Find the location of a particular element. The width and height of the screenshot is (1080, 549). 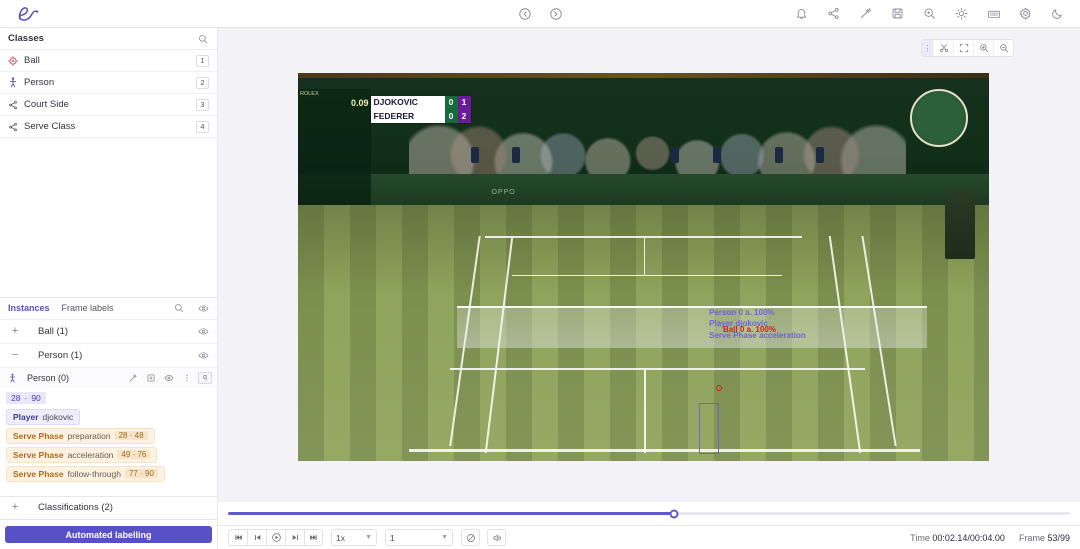

time-meta: Time 00:02.14/00:04.00 is located at coordinates (957, 538).